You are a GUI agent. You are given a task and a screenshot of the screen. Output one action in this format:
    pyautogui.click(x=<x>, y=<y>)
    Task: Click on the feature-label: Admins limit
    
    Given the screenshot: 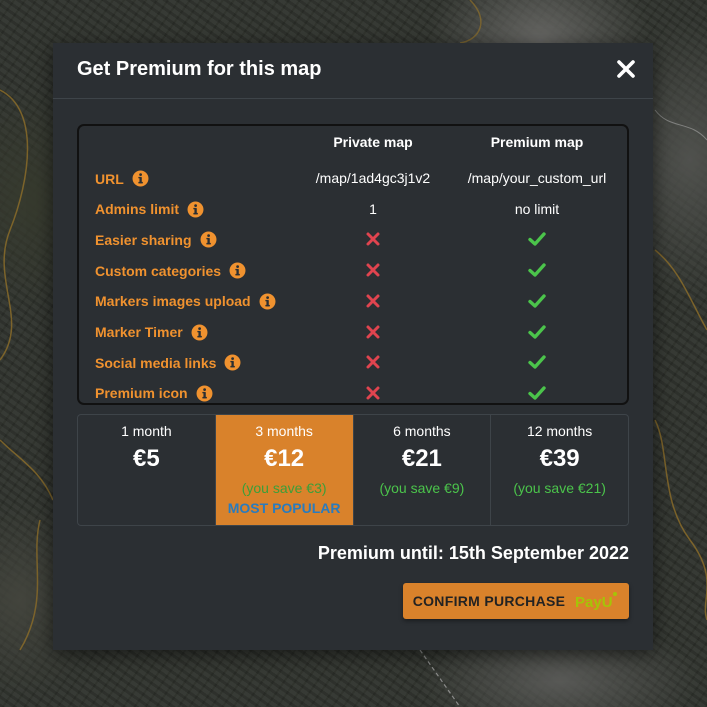 What is the action you would take?
    pyautogui.click(x=149, y=209)
    